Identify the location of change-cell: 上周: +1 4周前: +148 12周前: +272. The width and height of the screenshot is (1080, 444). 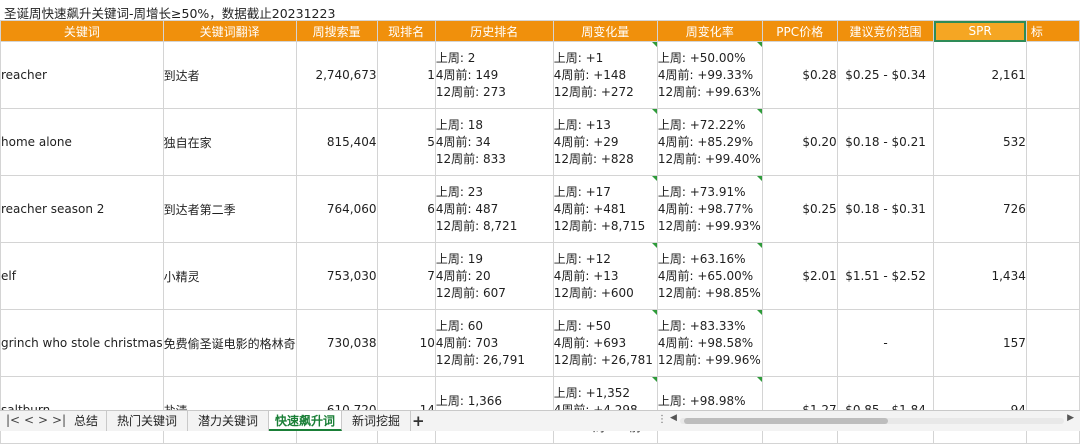
(605, 75).